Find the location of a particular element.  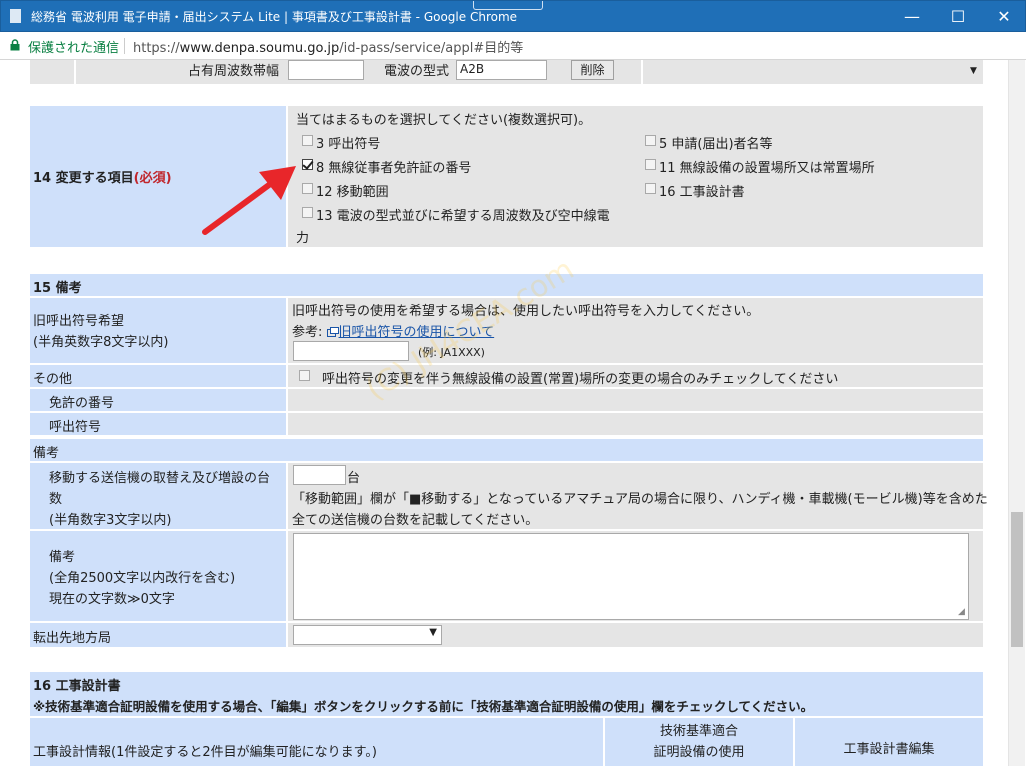

lock-icon is located at coordinates (15, 45).